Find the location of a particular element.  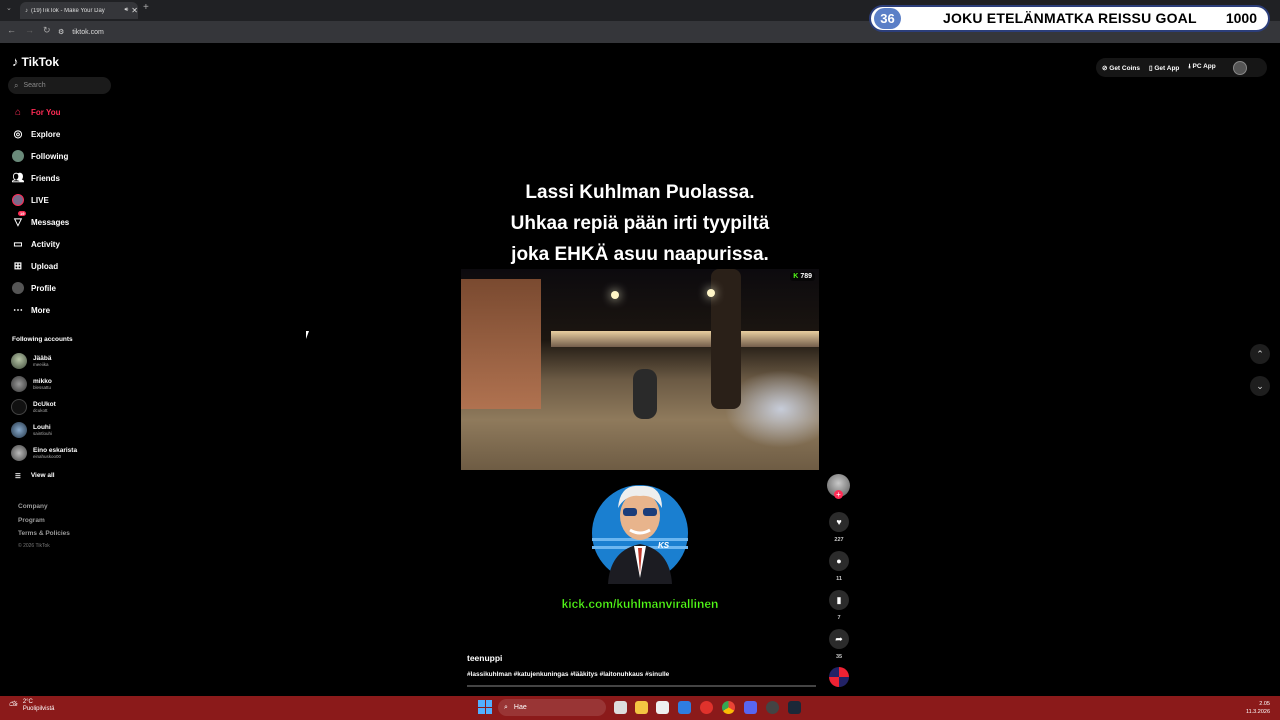

music-disc-icon is located at coordinates (839, 677).